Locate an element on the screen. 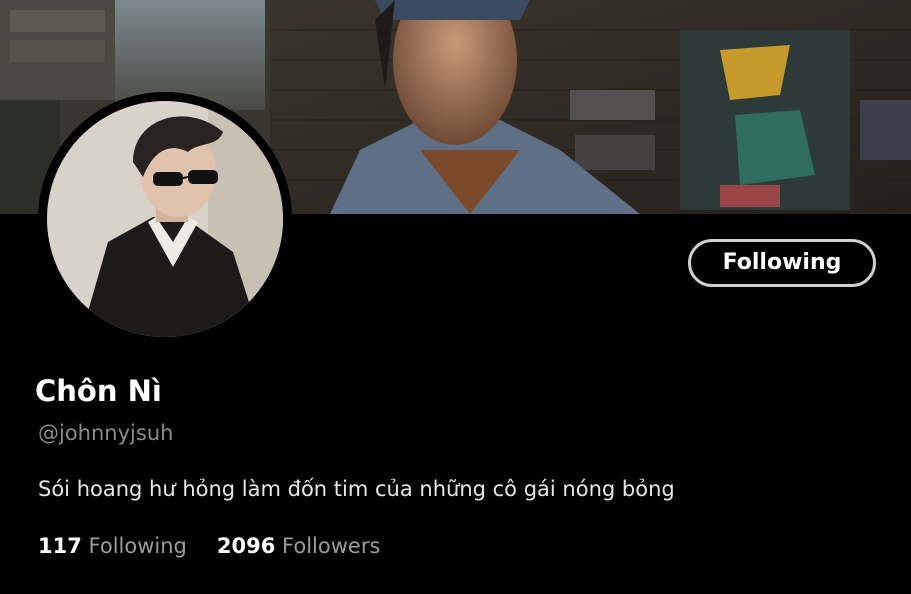 This screenshot has height=594, width=911. following-button: Following is located at coordinates (782, 263).